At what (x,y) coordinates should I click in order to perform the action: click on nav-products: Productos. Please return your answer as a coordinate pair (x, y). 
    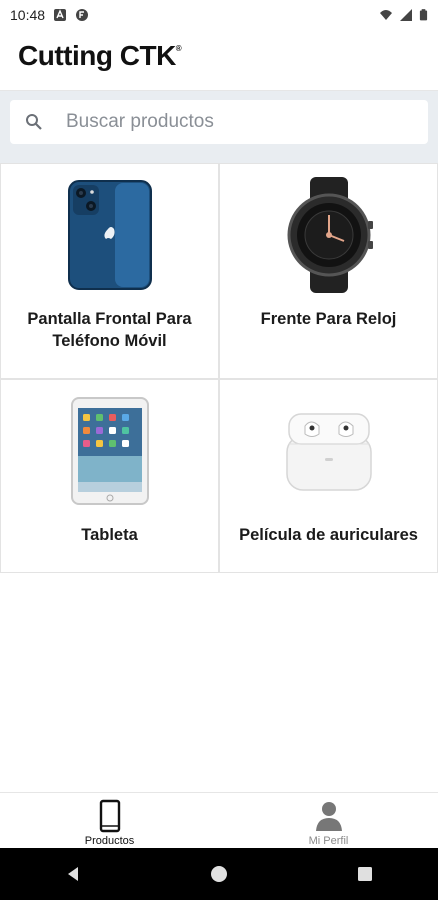
    Looking at the image, I should click on (109, 821).